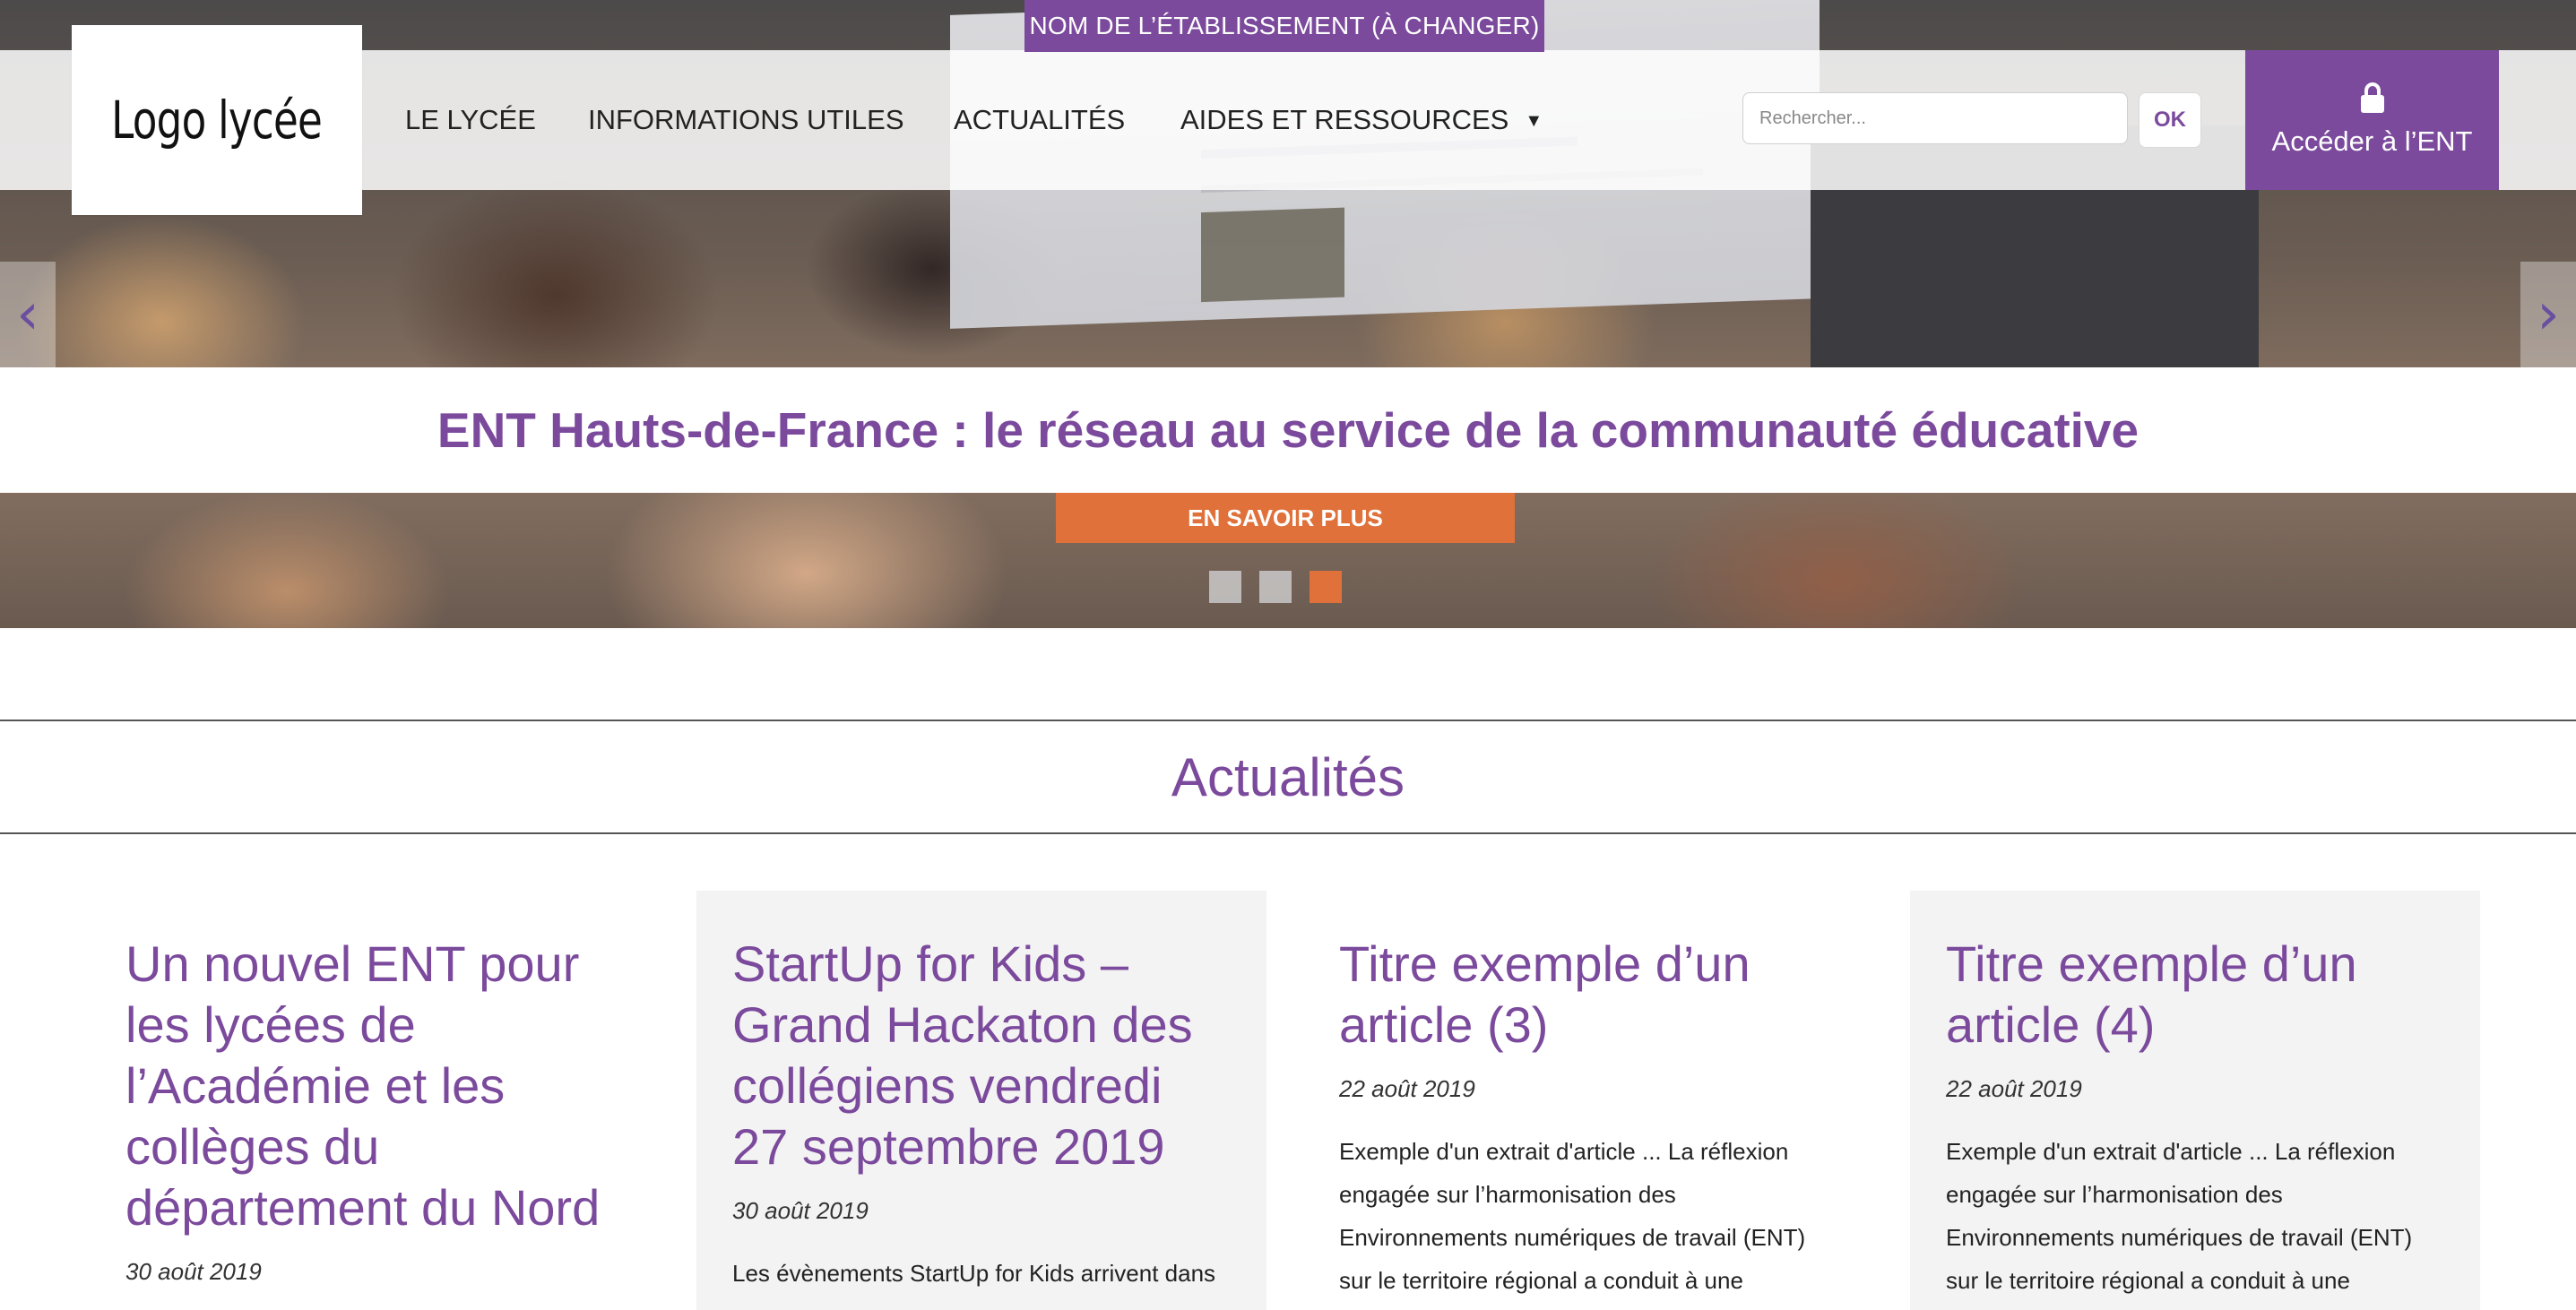  What do you see at coordinates (2372, 97) in the screenshot?
I see `lock-icon` at bounding box center [2372, 97].